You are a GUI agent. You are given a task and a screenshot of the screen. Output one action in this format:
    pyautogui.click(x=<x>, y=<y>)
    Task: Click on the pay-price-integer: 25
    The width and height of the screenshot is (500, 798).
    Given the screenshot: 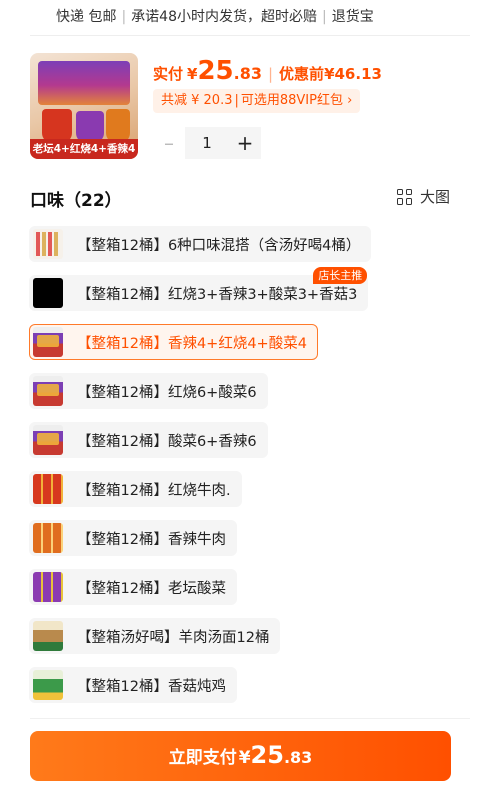 What is the action you would take?
    pyautogui.click(x=267, y=755)
    